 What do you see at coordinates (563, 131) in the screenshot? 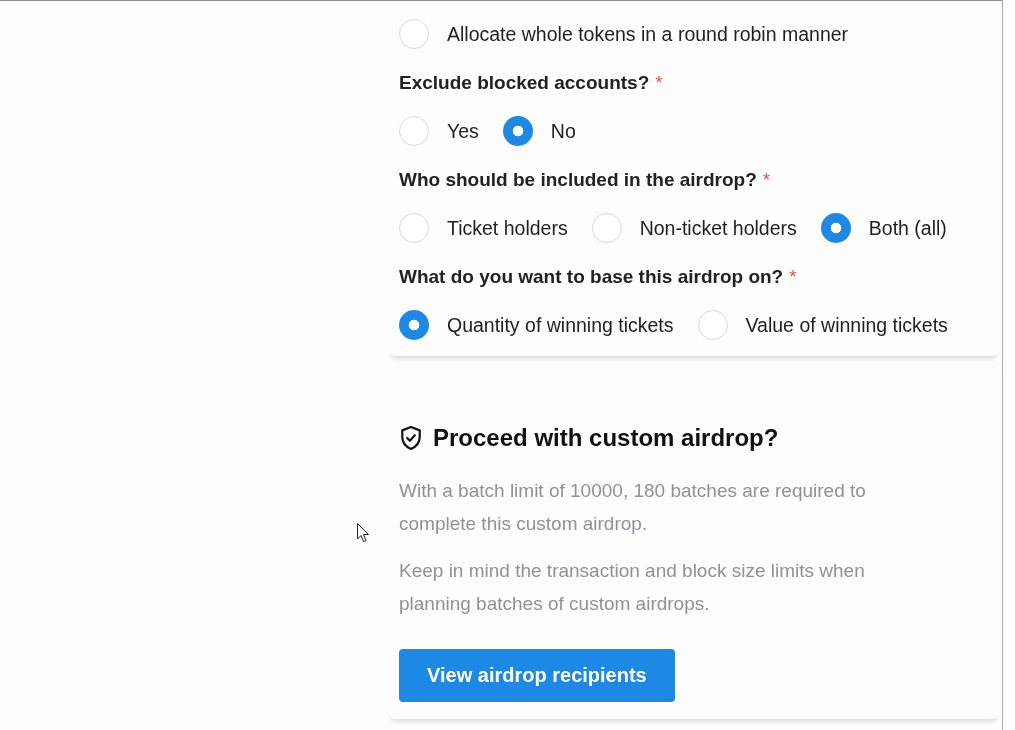
I see `radio-label: No` at bounding box center [563, 131].